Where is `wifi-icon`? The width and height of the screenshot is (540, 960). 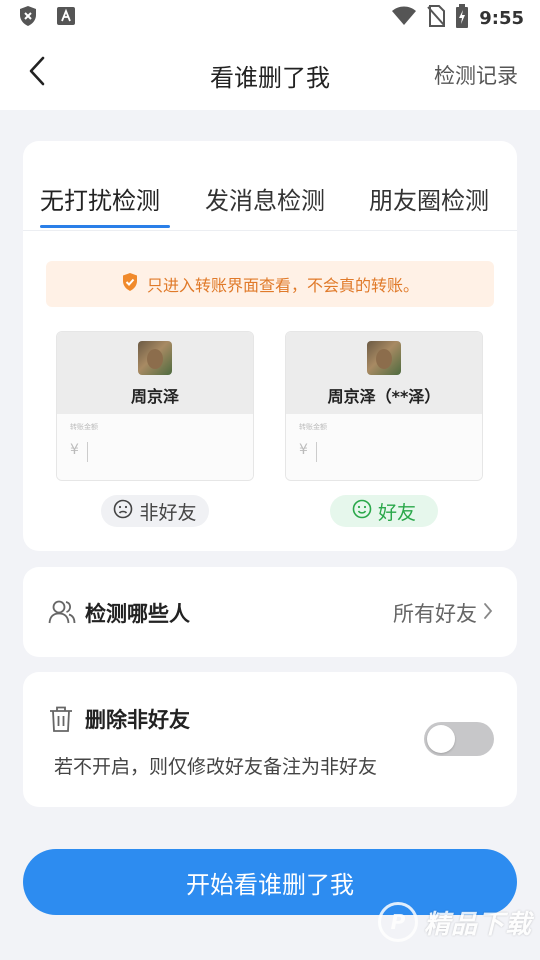 wifi-icon is located at coordinates (404, 18).